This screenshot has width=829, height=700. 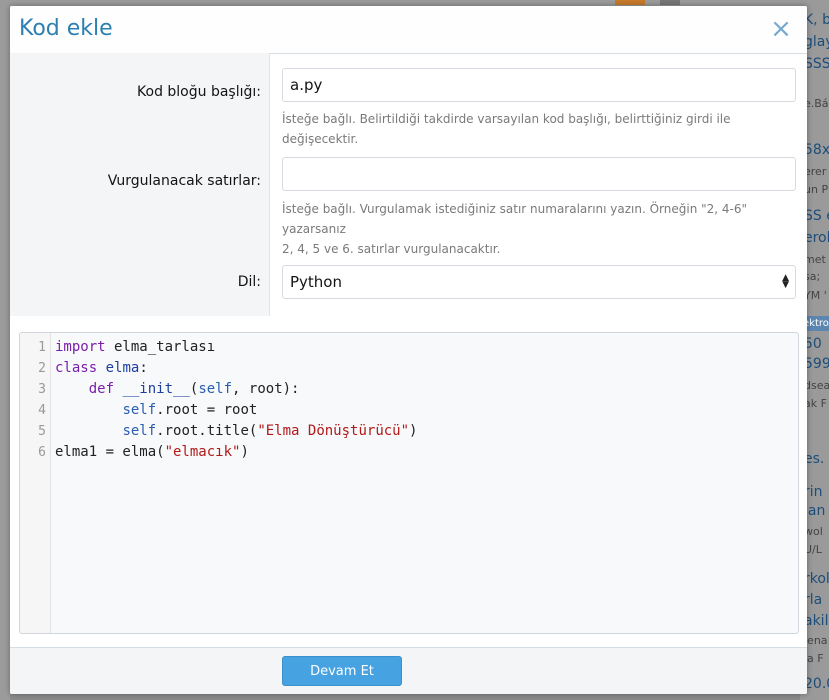 I want to click on select-arrows-icon: ▲ ▼, so click(x=785, y=281).